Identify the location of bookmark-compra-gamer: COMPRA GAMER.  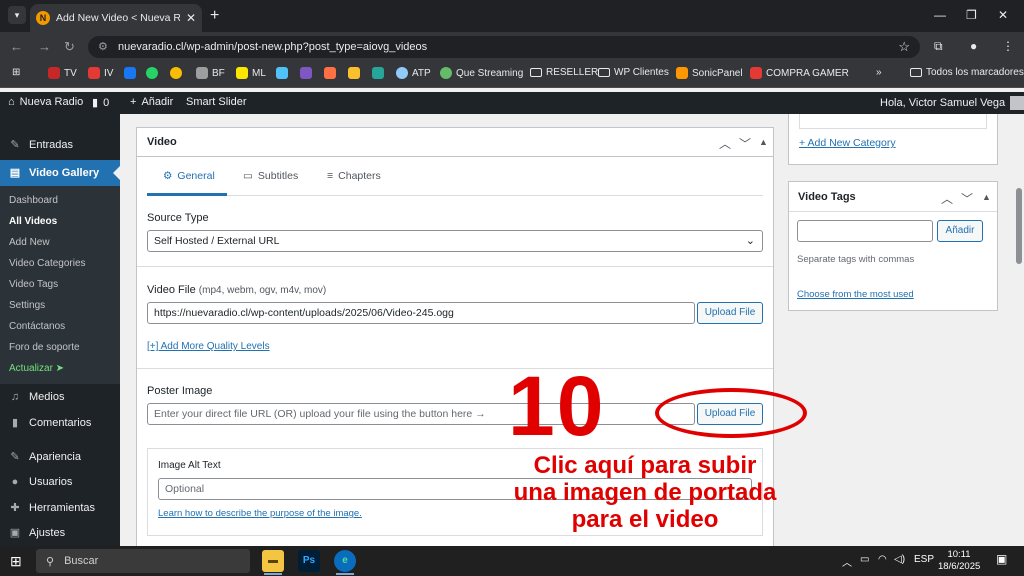
(799, 73).